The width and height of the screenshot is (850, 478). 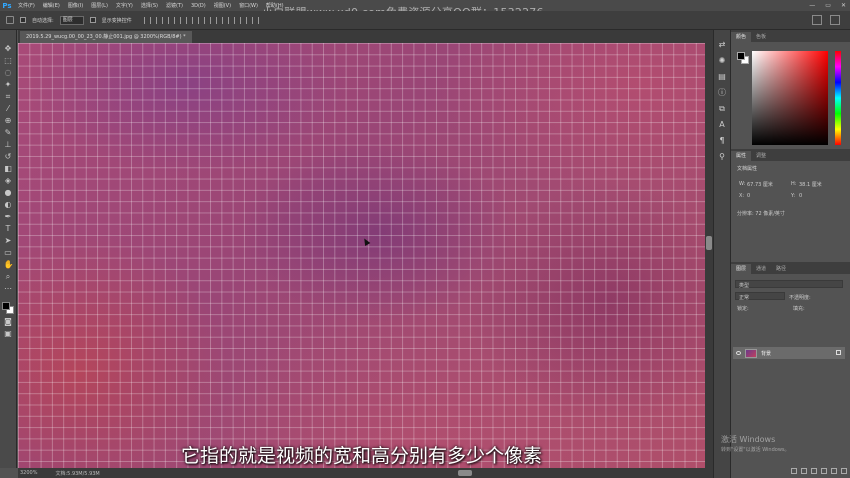 What do you see at coordinates (766, 353) in the screenshot?
I see `layer-name: 背景` at bounding box center [766, 353].